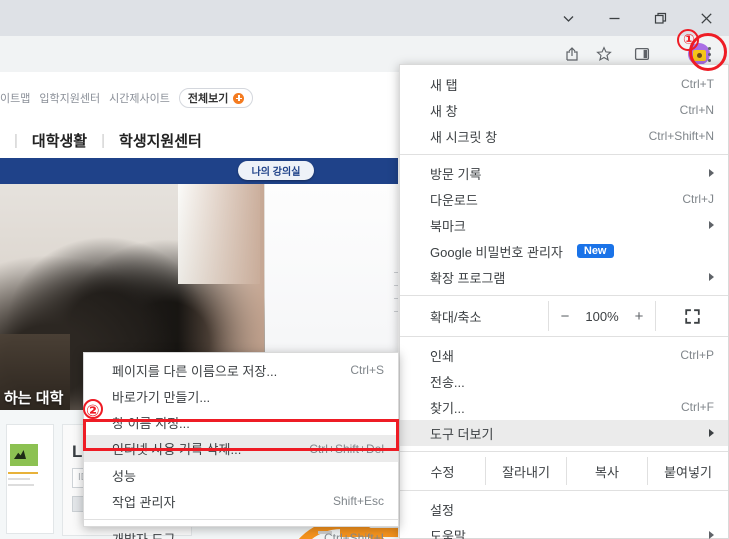 The height and width of the screenshot is (539, 729). I want to click on menu-print-label: 인쇄, so click(442, 356).